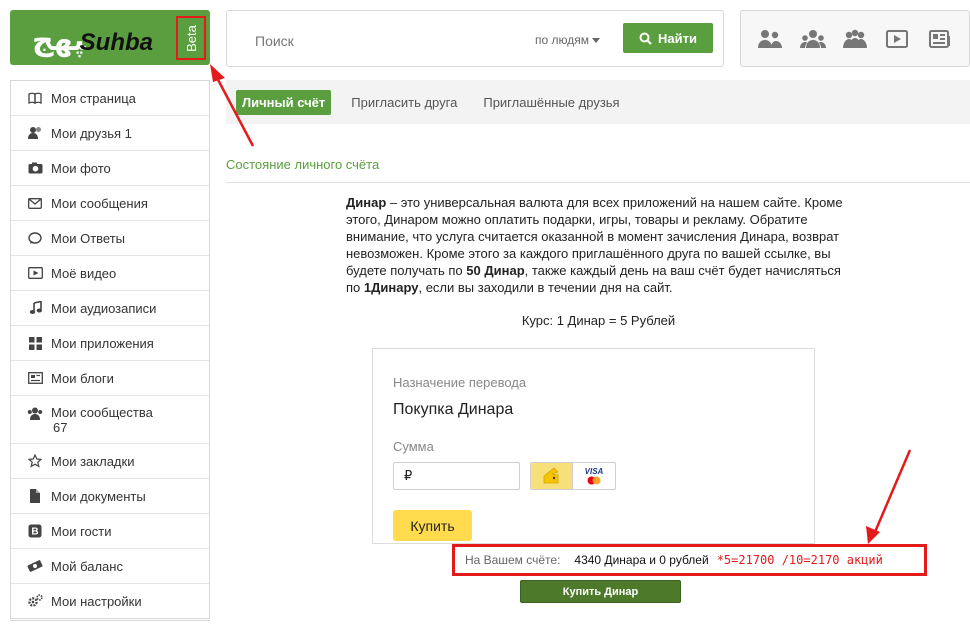 This screenshot has height=625, width=970. What do you see at coordinates (35, 566) in the screenshot?
I see `money-icon` at bounding box center [35, 566].